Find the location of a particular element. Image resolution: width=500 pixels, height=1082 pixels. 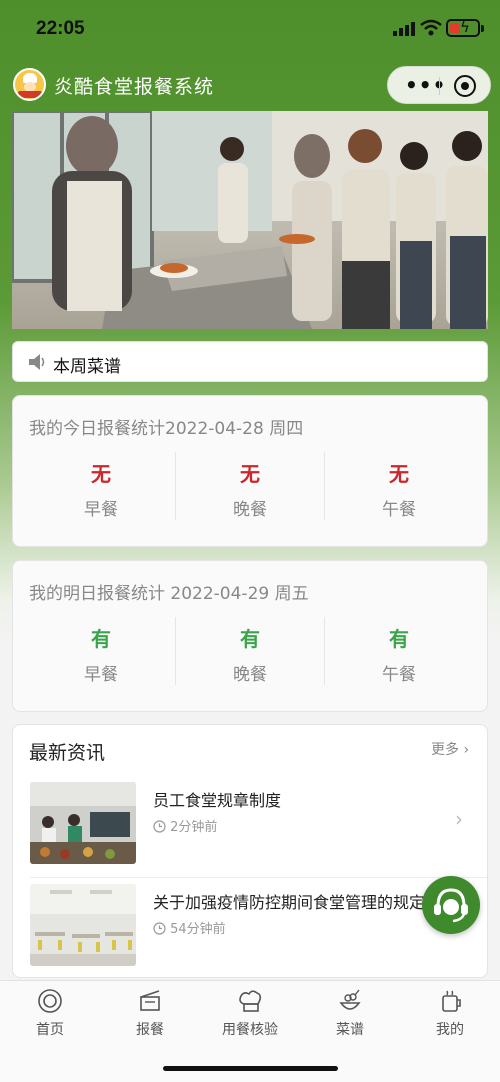

customer-service-icon is located at coordinates (451, 905).